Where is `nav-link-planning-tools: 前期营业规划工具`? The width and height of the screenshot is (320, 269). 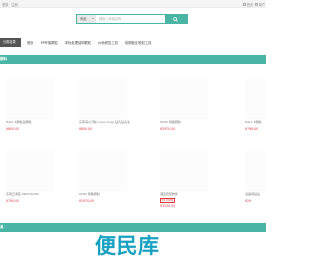 nav-link-planning-tools: 前期营业规划工具 is located at coordinates (138, 42).